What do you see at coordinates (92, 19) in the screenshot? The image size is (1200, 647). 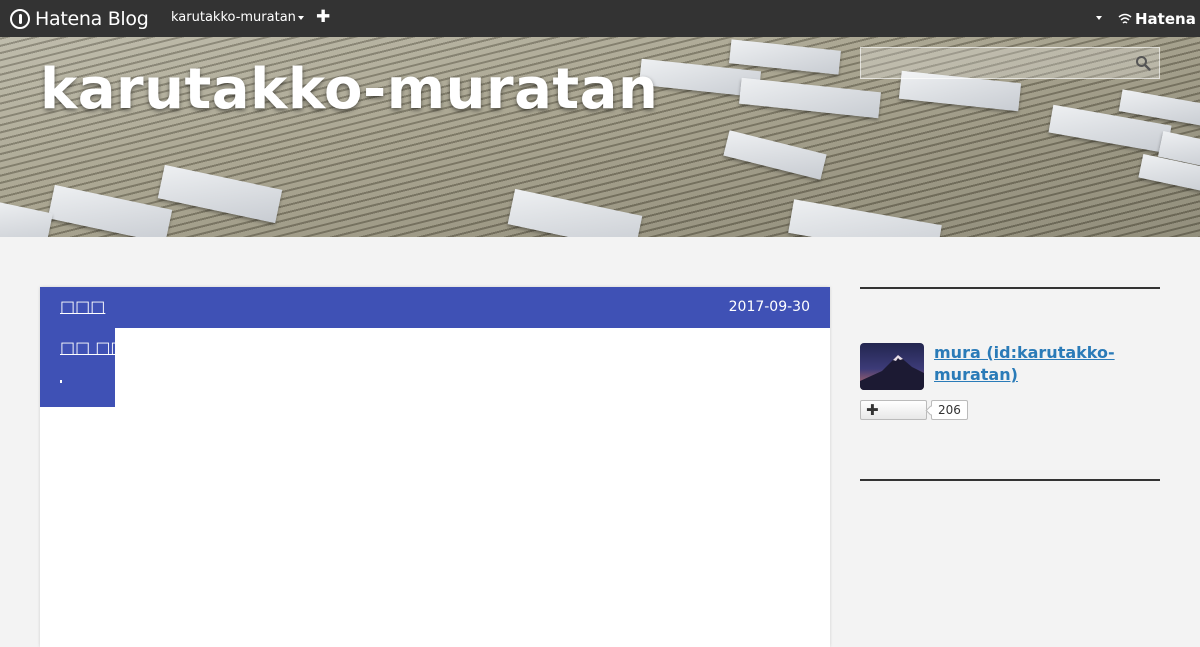 I see `brand-text: Hatena Blog` at bounding box center [92, 19].